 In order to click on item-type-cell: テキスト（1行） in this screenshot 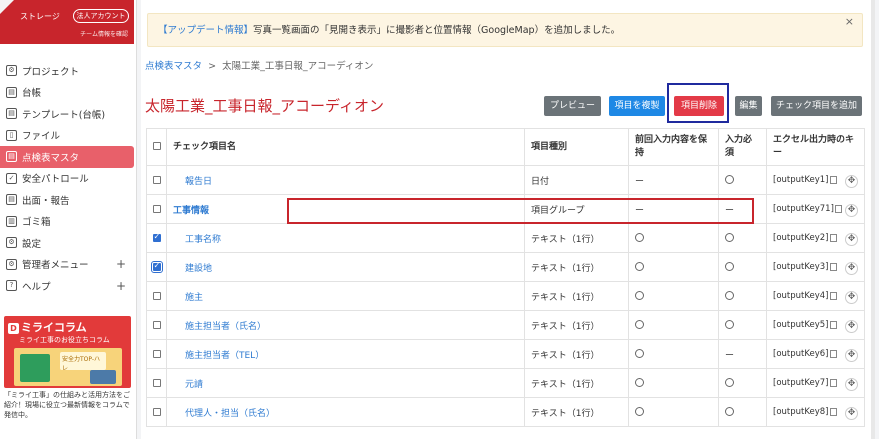, I will do `click(576, 238)`.